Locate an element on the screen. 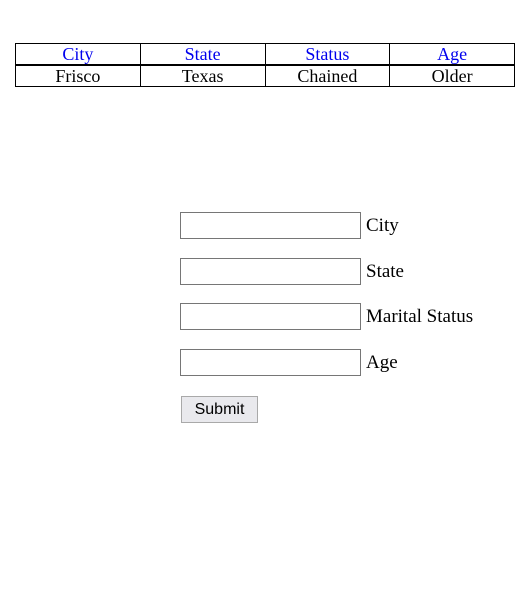 The height and width of the screenshot is (591, 529). table-header-row: City State Status Age is located at coordinates (265, 54).